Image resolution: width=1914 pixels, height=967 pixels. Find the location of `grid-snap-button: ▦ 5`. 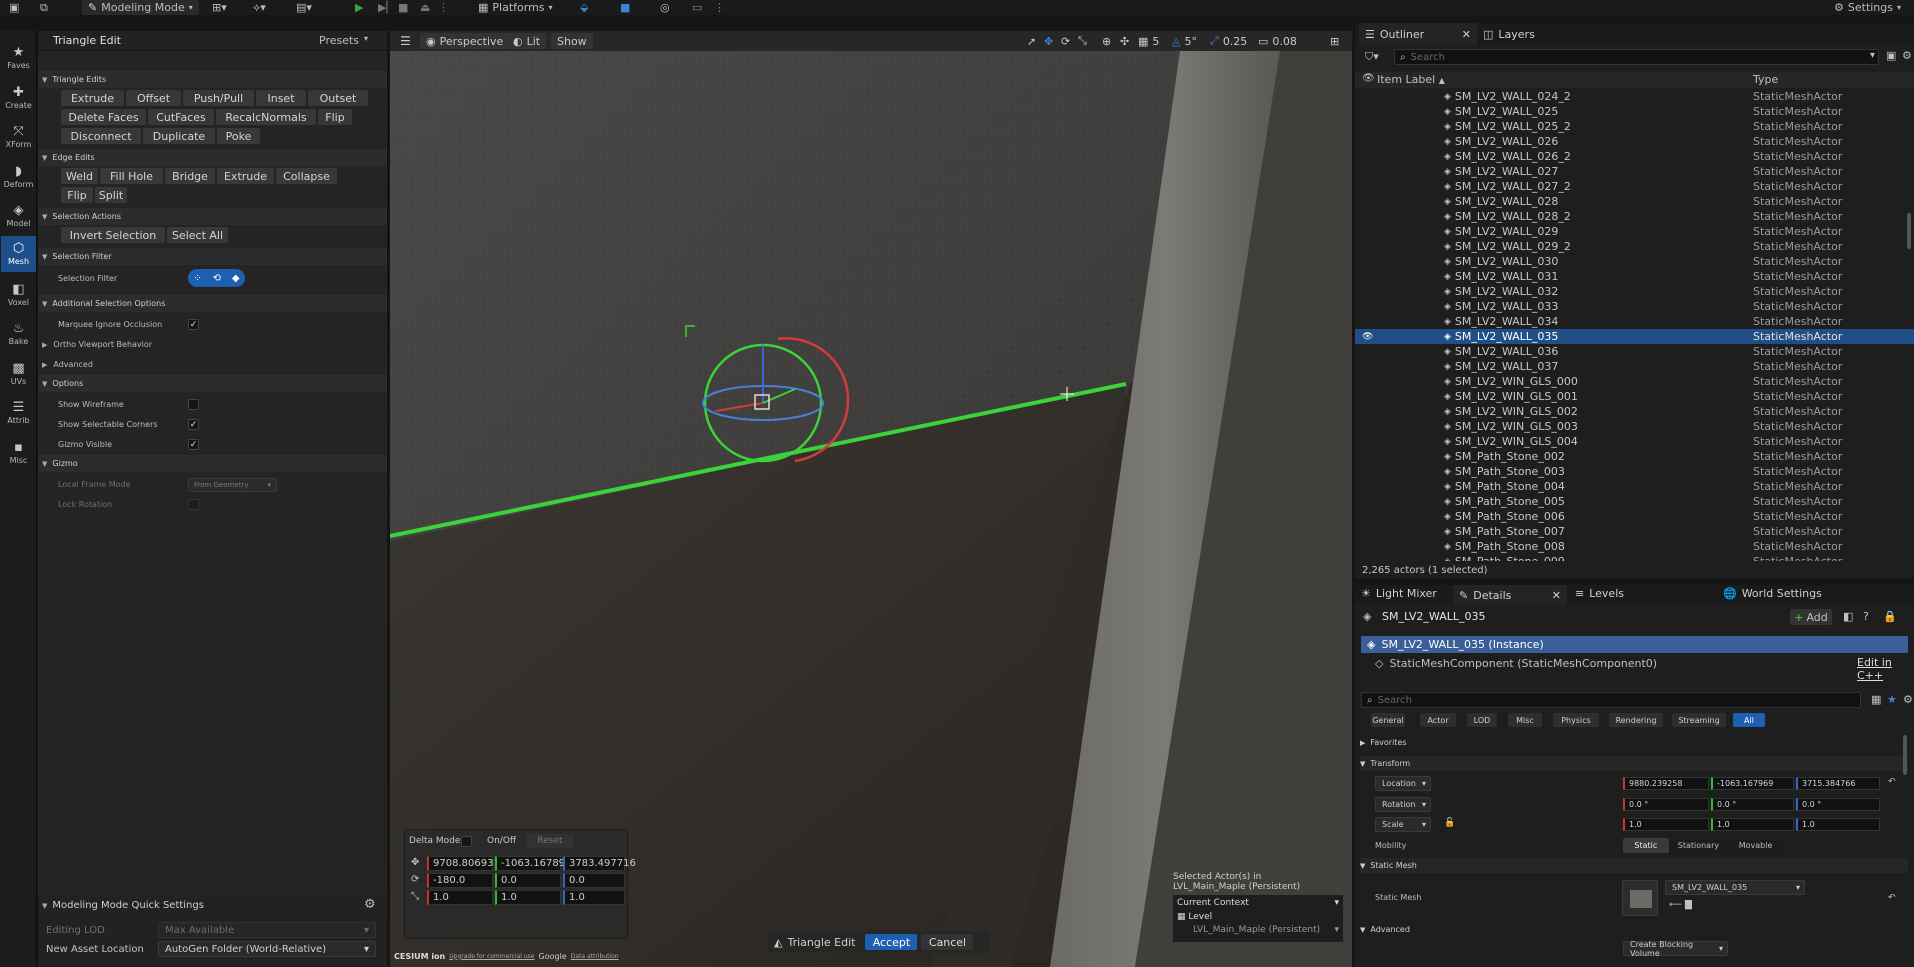

grid-snap-button: ▦ 5 is located at coordinates (1148, 41).